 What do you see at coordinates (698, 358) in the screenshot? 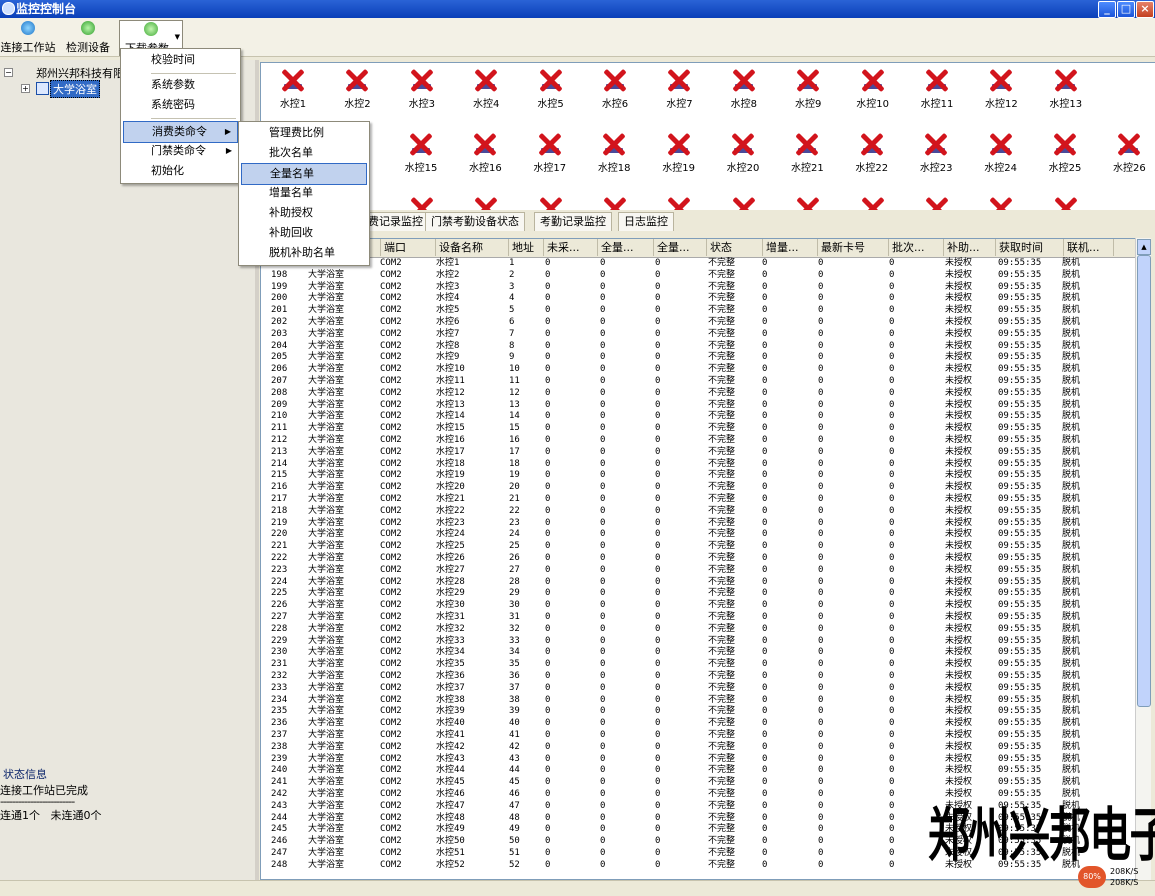
I see `table-row: 205 大学浴室 COM2 水控9 9 0 0 0 不完整 0 0 0 未授权 09:55:35 脱机` at bounding box center [698, 358].